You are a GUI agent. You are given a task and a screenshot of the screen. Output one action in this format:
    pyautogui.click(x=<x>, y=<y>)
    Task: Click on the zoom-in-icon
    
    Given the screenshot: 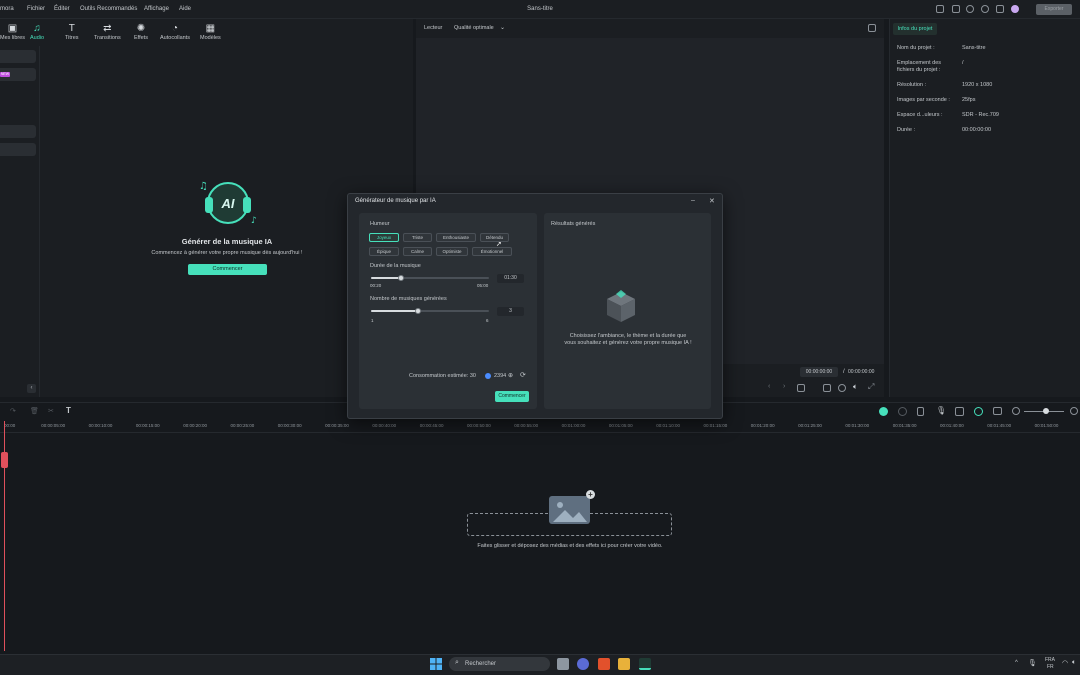 What is the action you would take?
    pyautogui.click(x=1074, y=411)
    